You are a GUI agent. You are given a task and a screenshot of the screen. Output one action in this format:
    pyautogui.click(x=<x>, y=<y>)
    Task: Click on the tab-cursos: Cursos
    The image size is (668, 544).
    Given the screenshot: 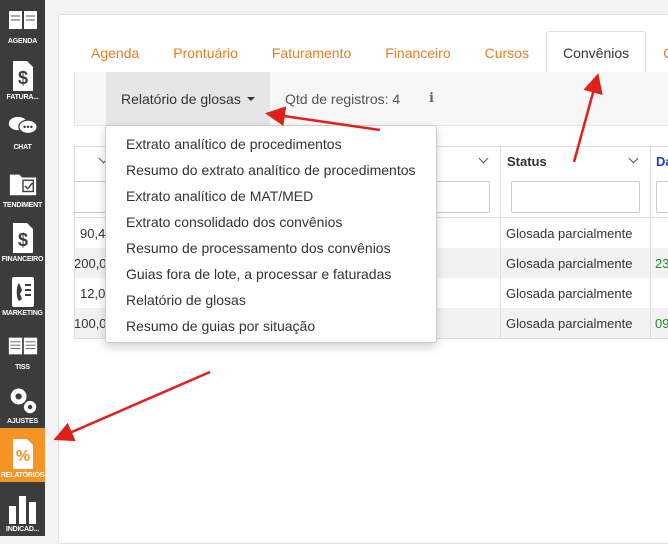 What is the action you would take?
    pyautogui.click(x=507, y=52)
    